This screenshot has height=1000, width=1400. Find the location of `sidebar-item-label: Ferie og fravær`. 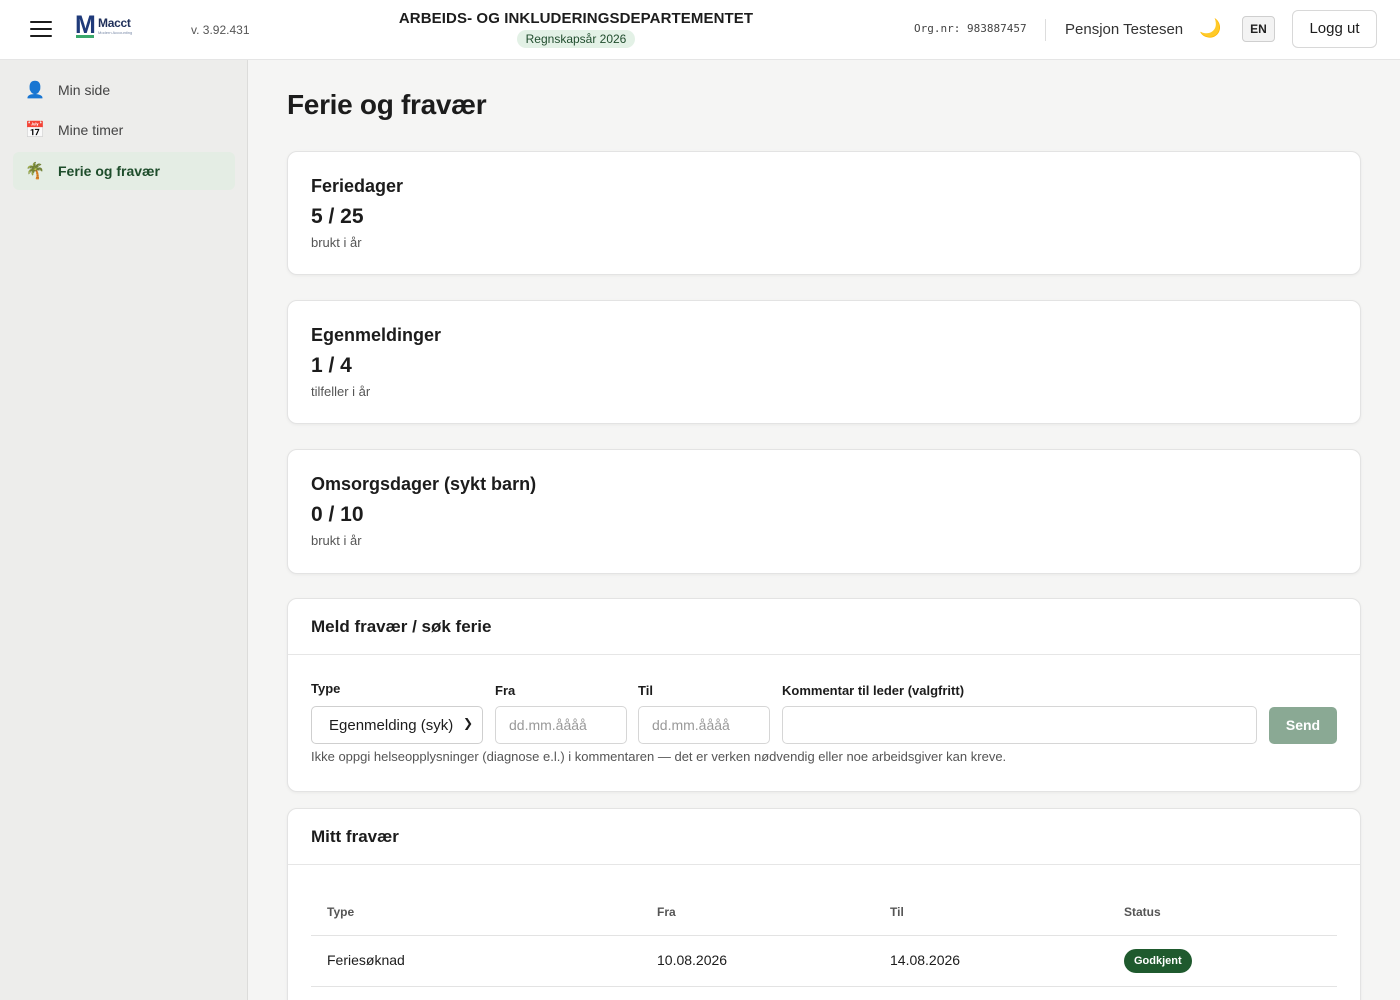

sidebar-item-label: Ferie og fravær is located at coordinates (109, 171).